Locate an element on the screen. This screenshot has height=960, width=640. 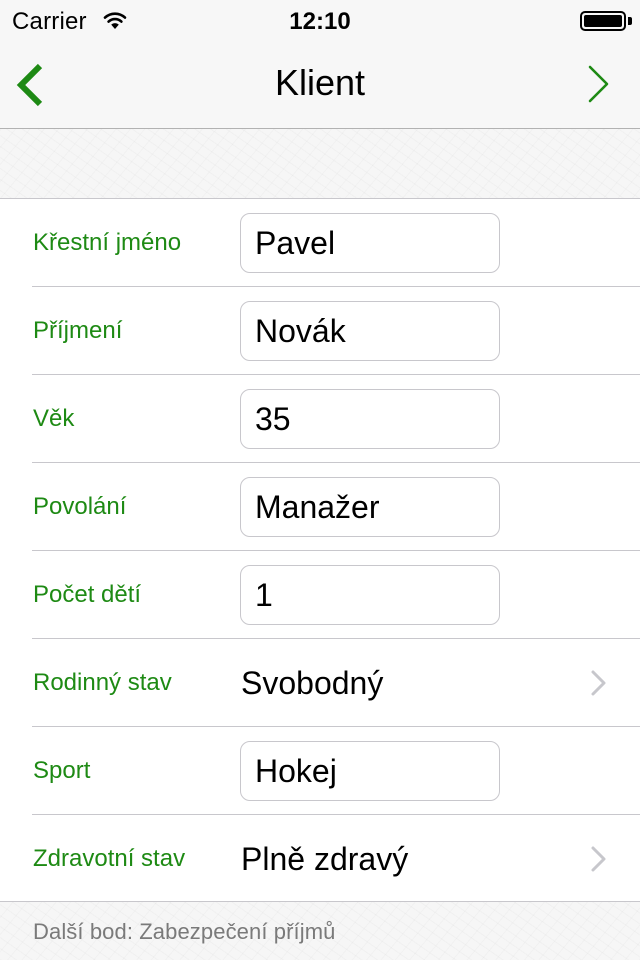
occupation-input is located at coordinates (370, 507).